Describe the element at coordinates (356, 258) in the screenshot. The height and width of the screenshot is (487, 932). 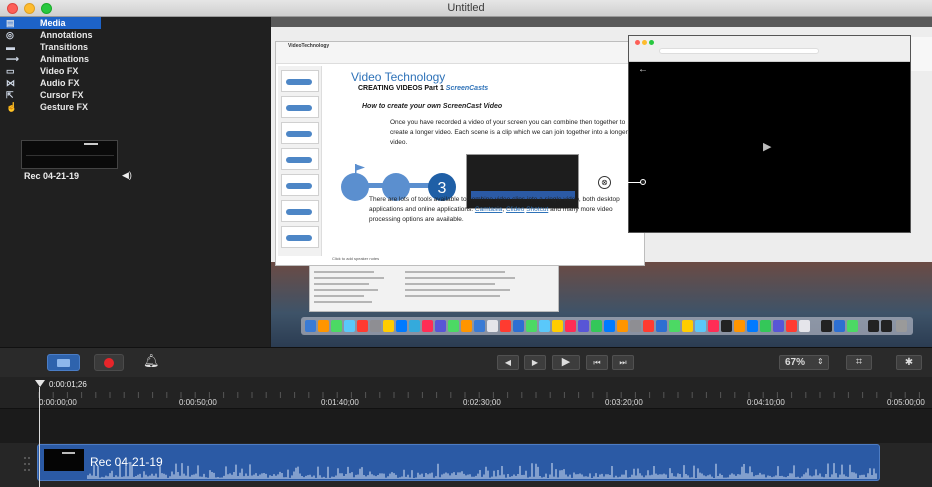
I see `speaker-notes: Click to add speaker notes` at that location.